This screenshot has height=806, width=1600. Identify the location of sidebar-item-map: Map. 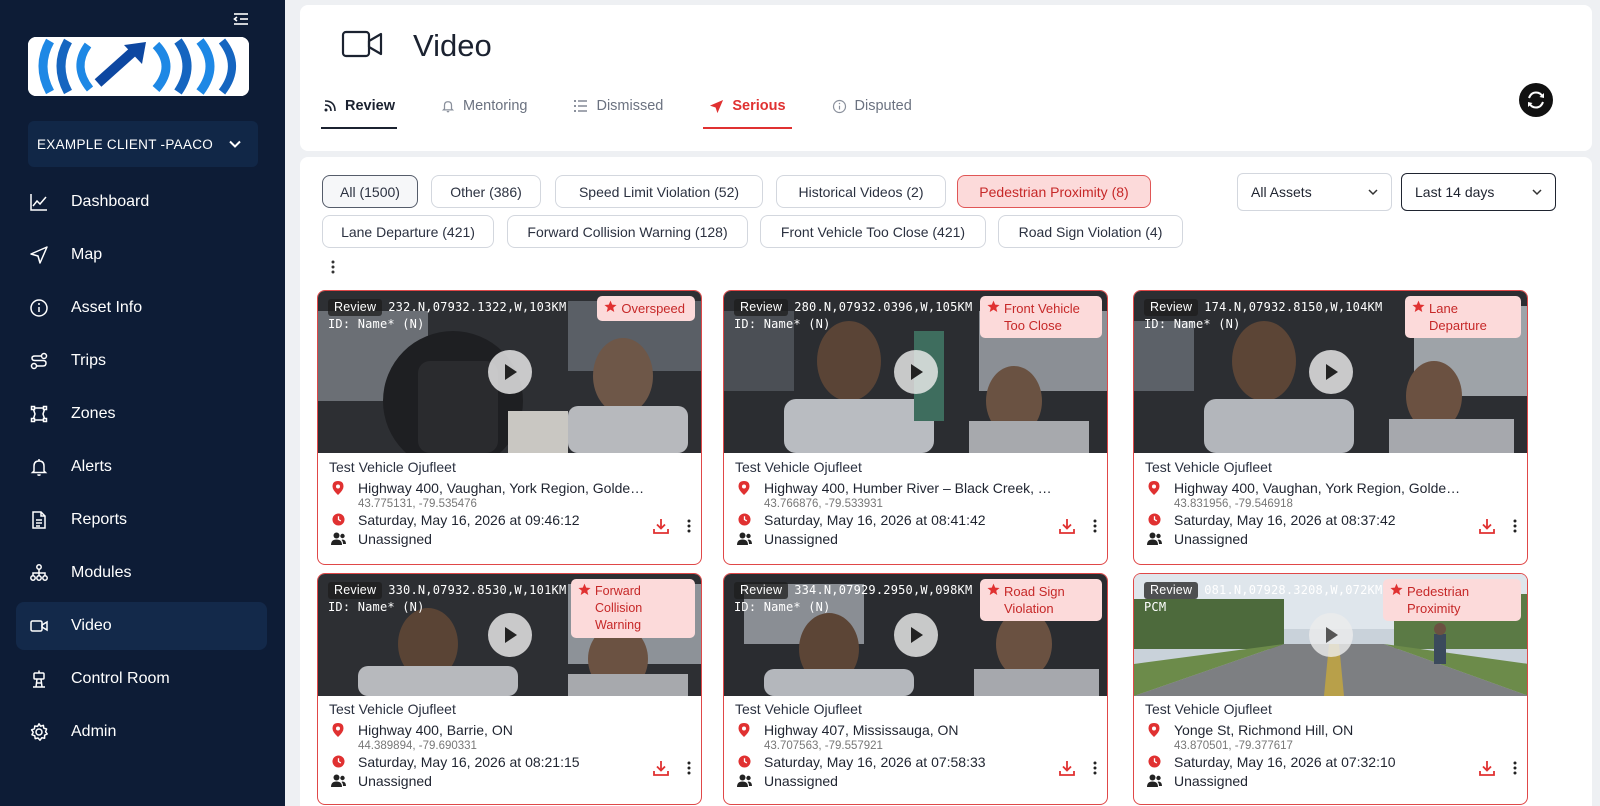
(141, 255).